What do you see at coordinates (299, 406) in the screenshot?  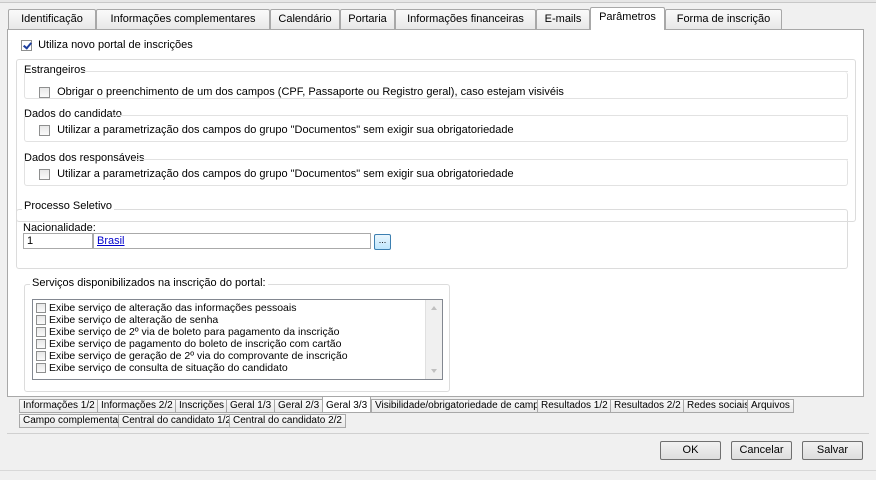 I see `btab-geral-2-3: Geral 2/3` at bounding box center [299, 406].